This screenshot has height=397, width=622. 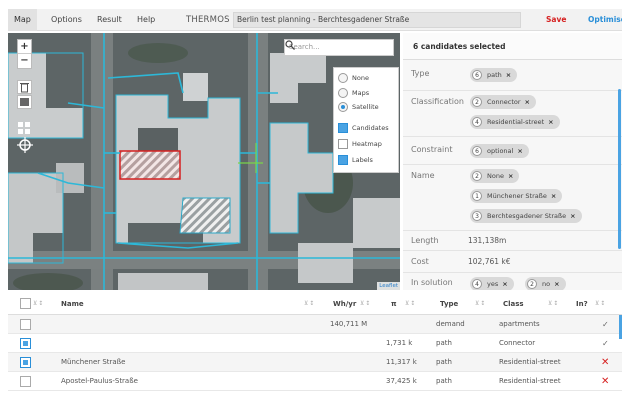 What do you see at coordinates (423, 175) in the screenshot?
I see `name-label: Name` at bounding box center [423, 175].